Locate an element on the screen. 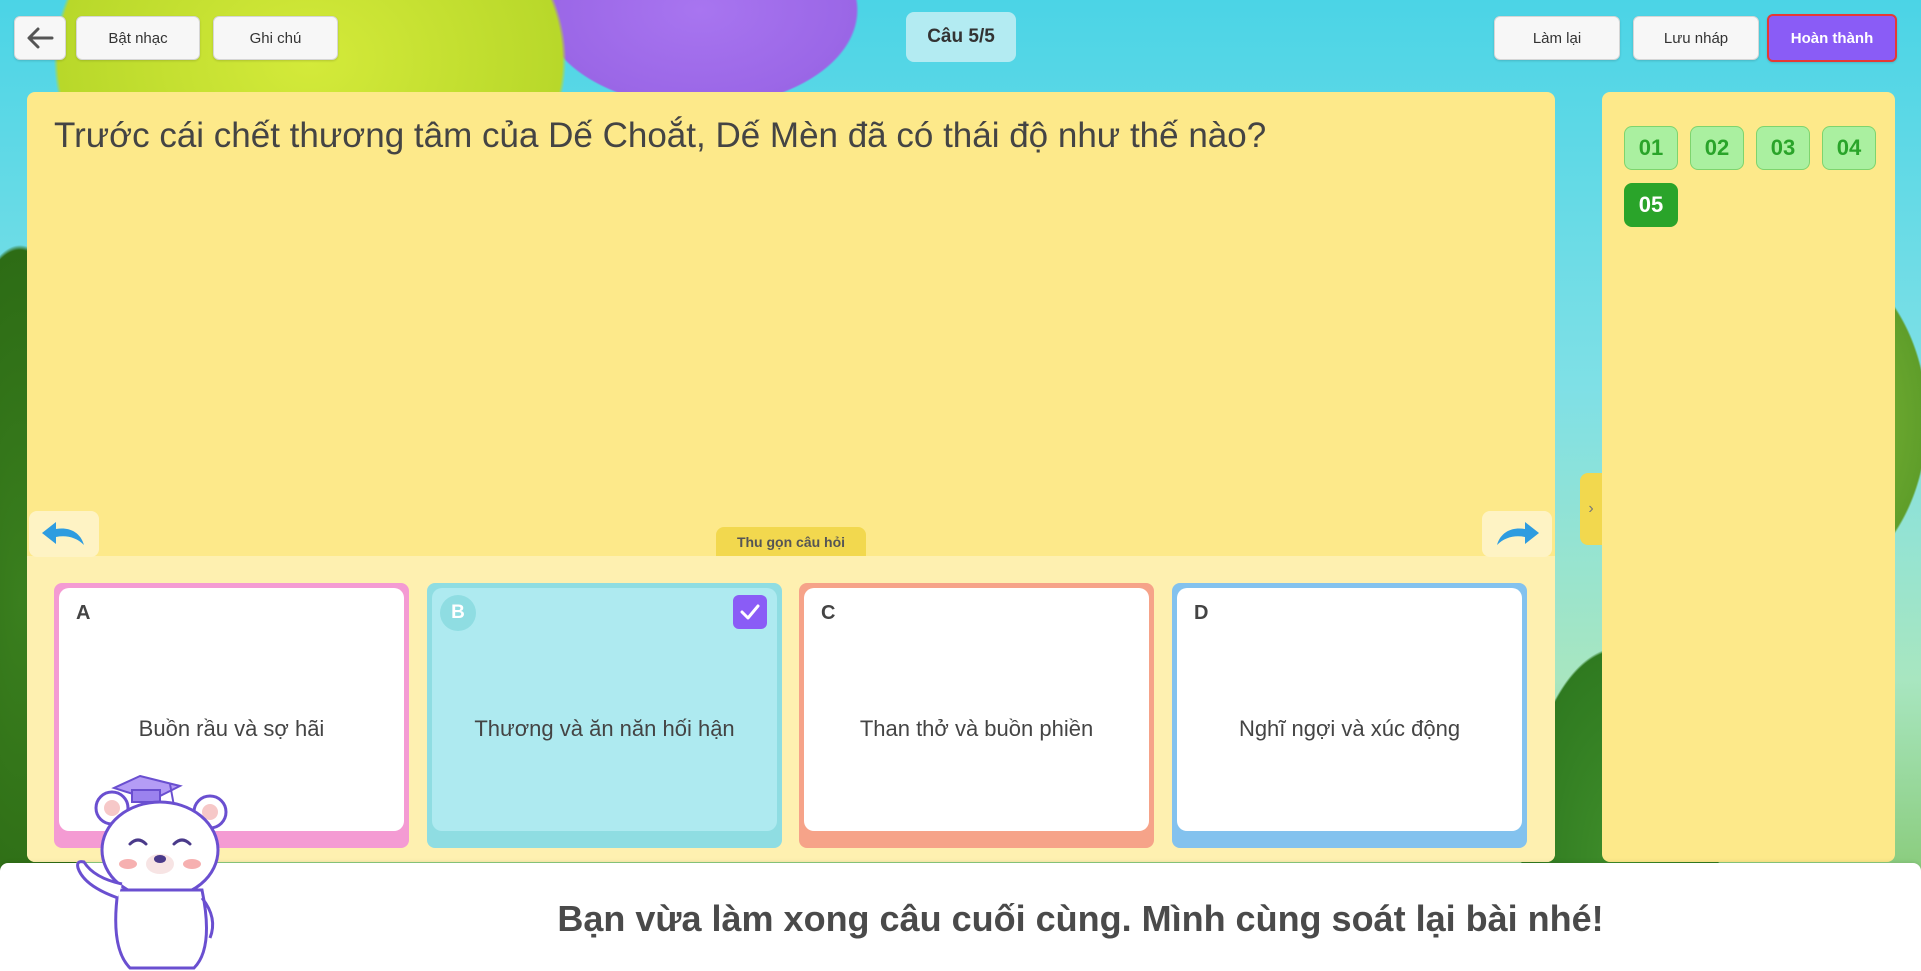 The width and height of the screenshot is (1921, 971). arrow-left-icon is located at coordinates (40, 38).